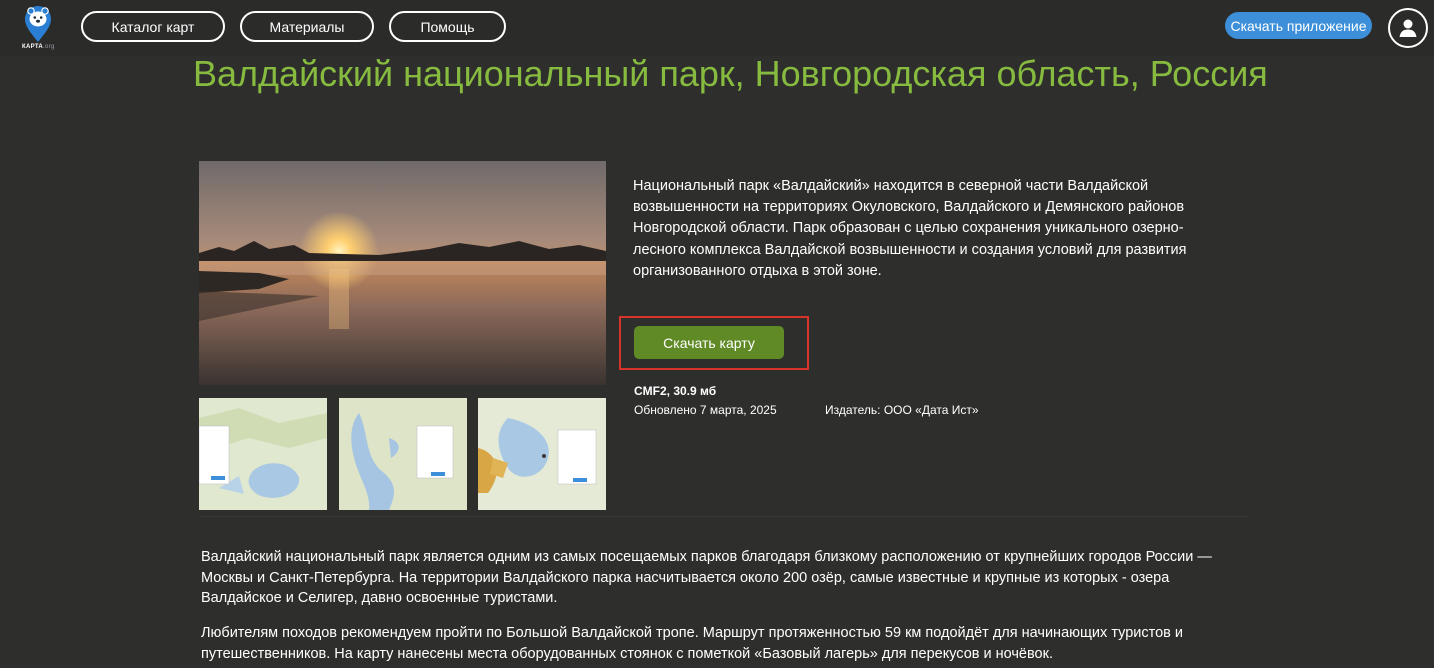  What do you see at coordinates (402, 273) in the screenshot?
I see `main-photo` at bounding box center [402, 273].